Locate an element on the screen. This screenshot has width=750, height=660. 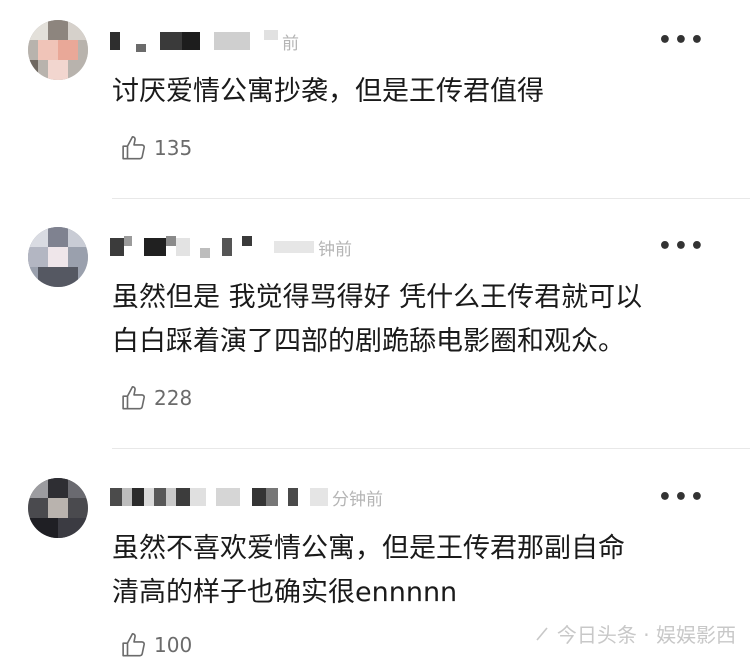
like-button: 100 is located at coordinates (156, 645).